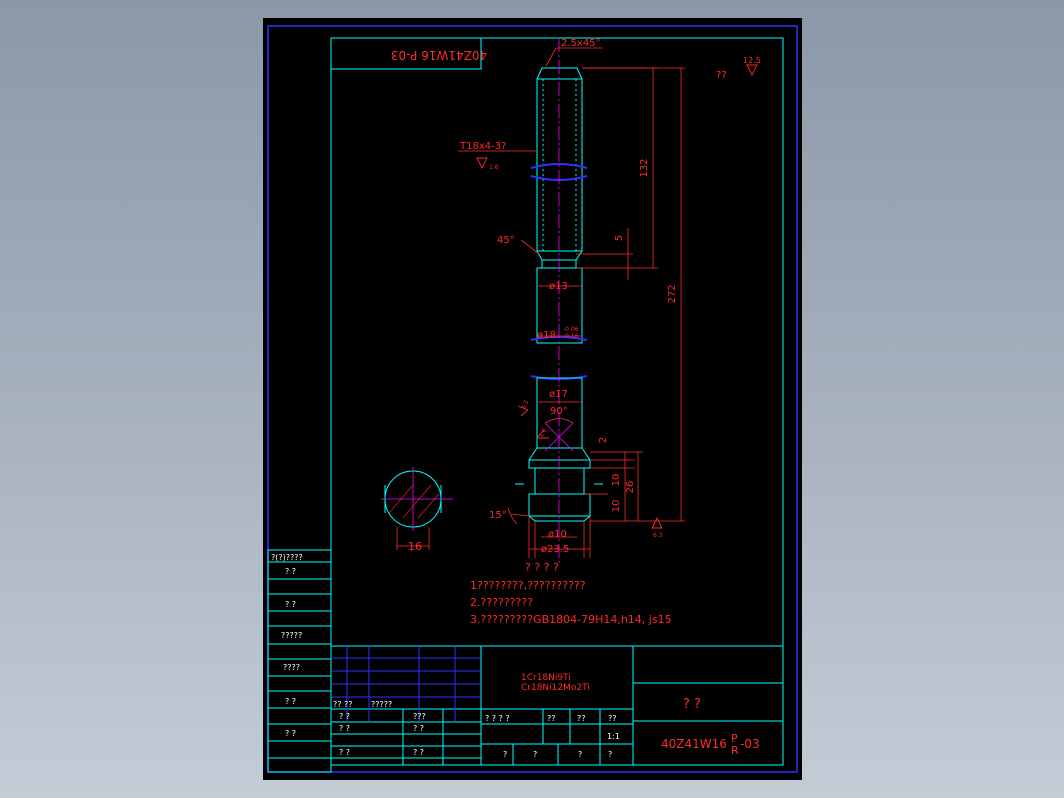  What do you see at coordinates (658, 535) in the screenshot?
I see `roughness-bottom-value: 6.3` at bounding box center [658, 535].